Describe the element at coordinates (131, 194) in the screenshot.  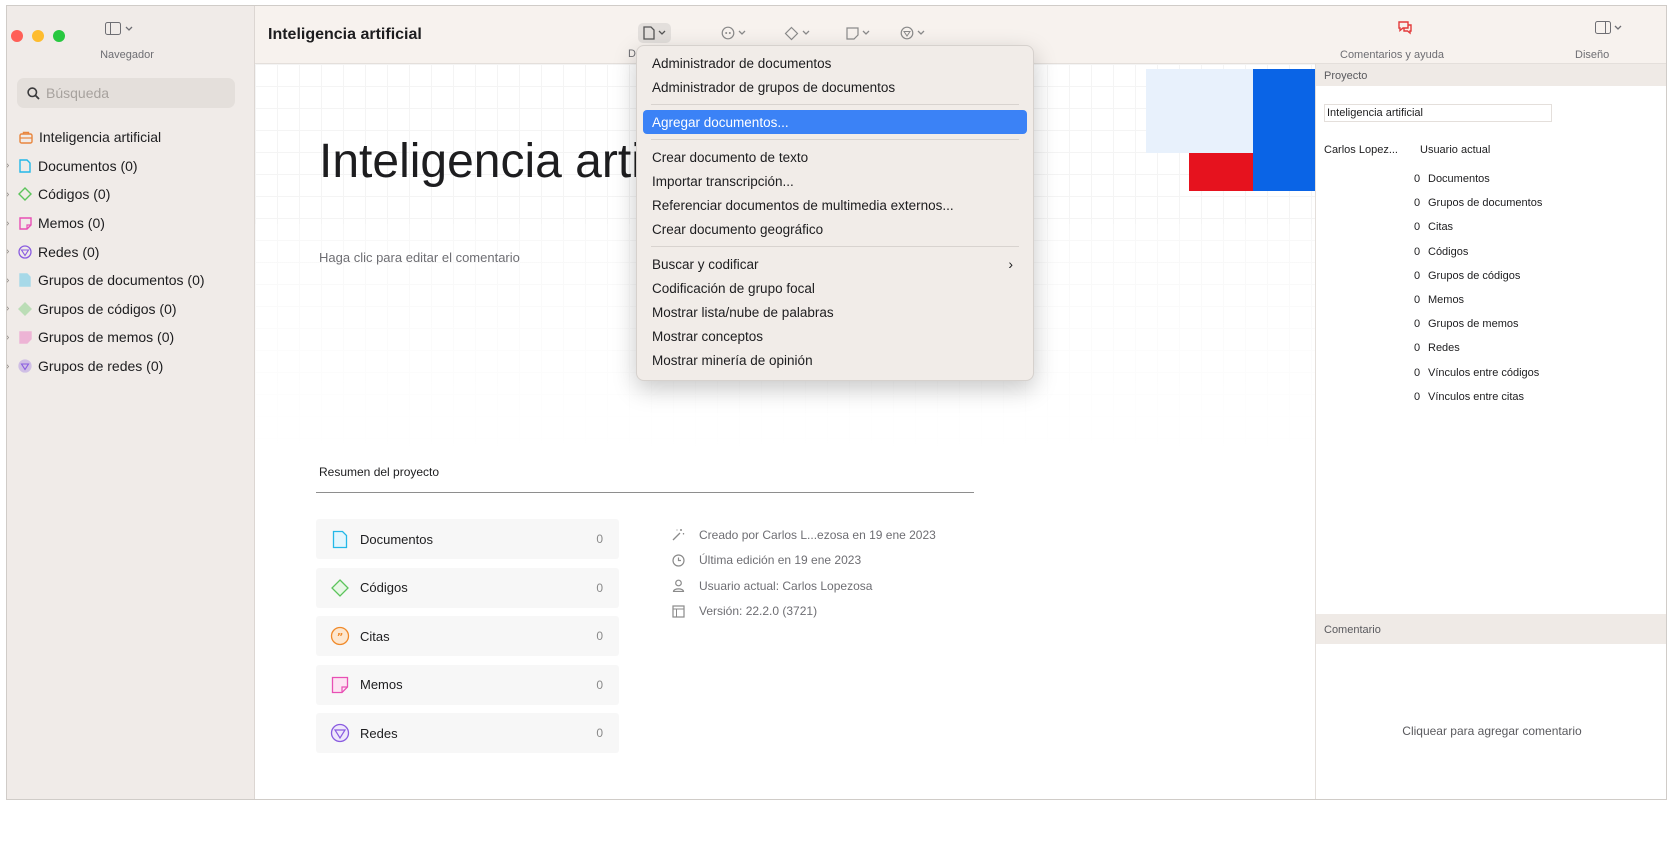
I see `tree-item-codes: › Códigos (0)` at that location.